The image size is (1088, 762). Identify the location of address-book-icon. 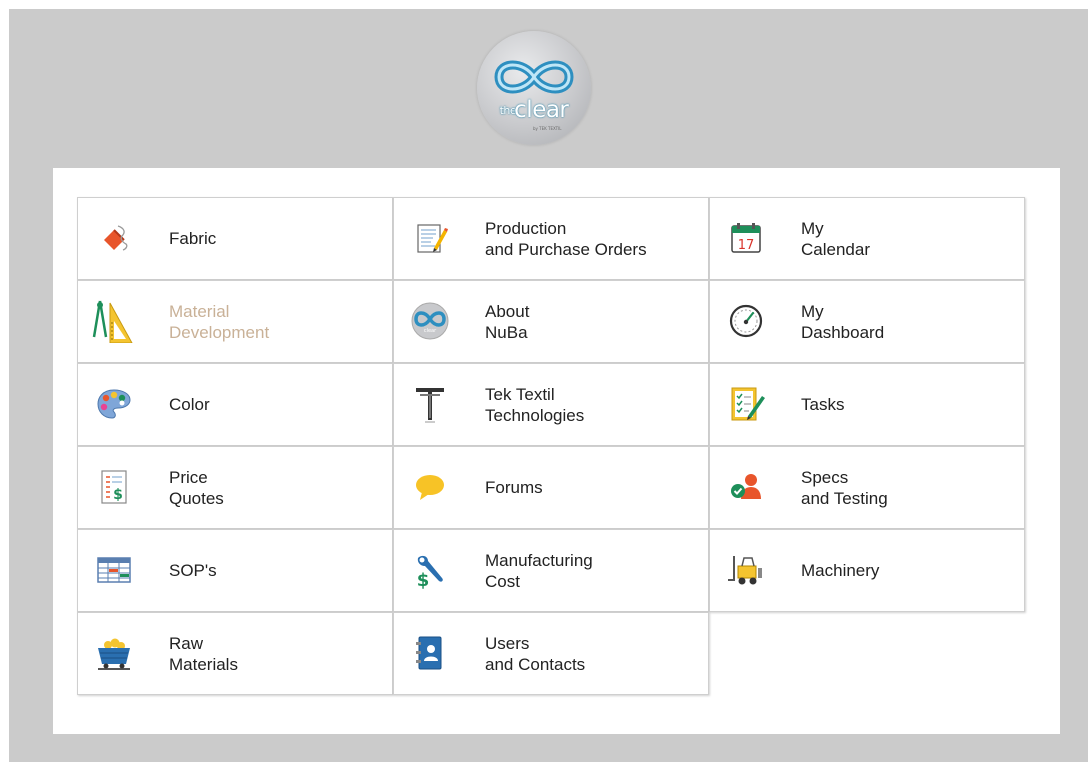
(430, 653).